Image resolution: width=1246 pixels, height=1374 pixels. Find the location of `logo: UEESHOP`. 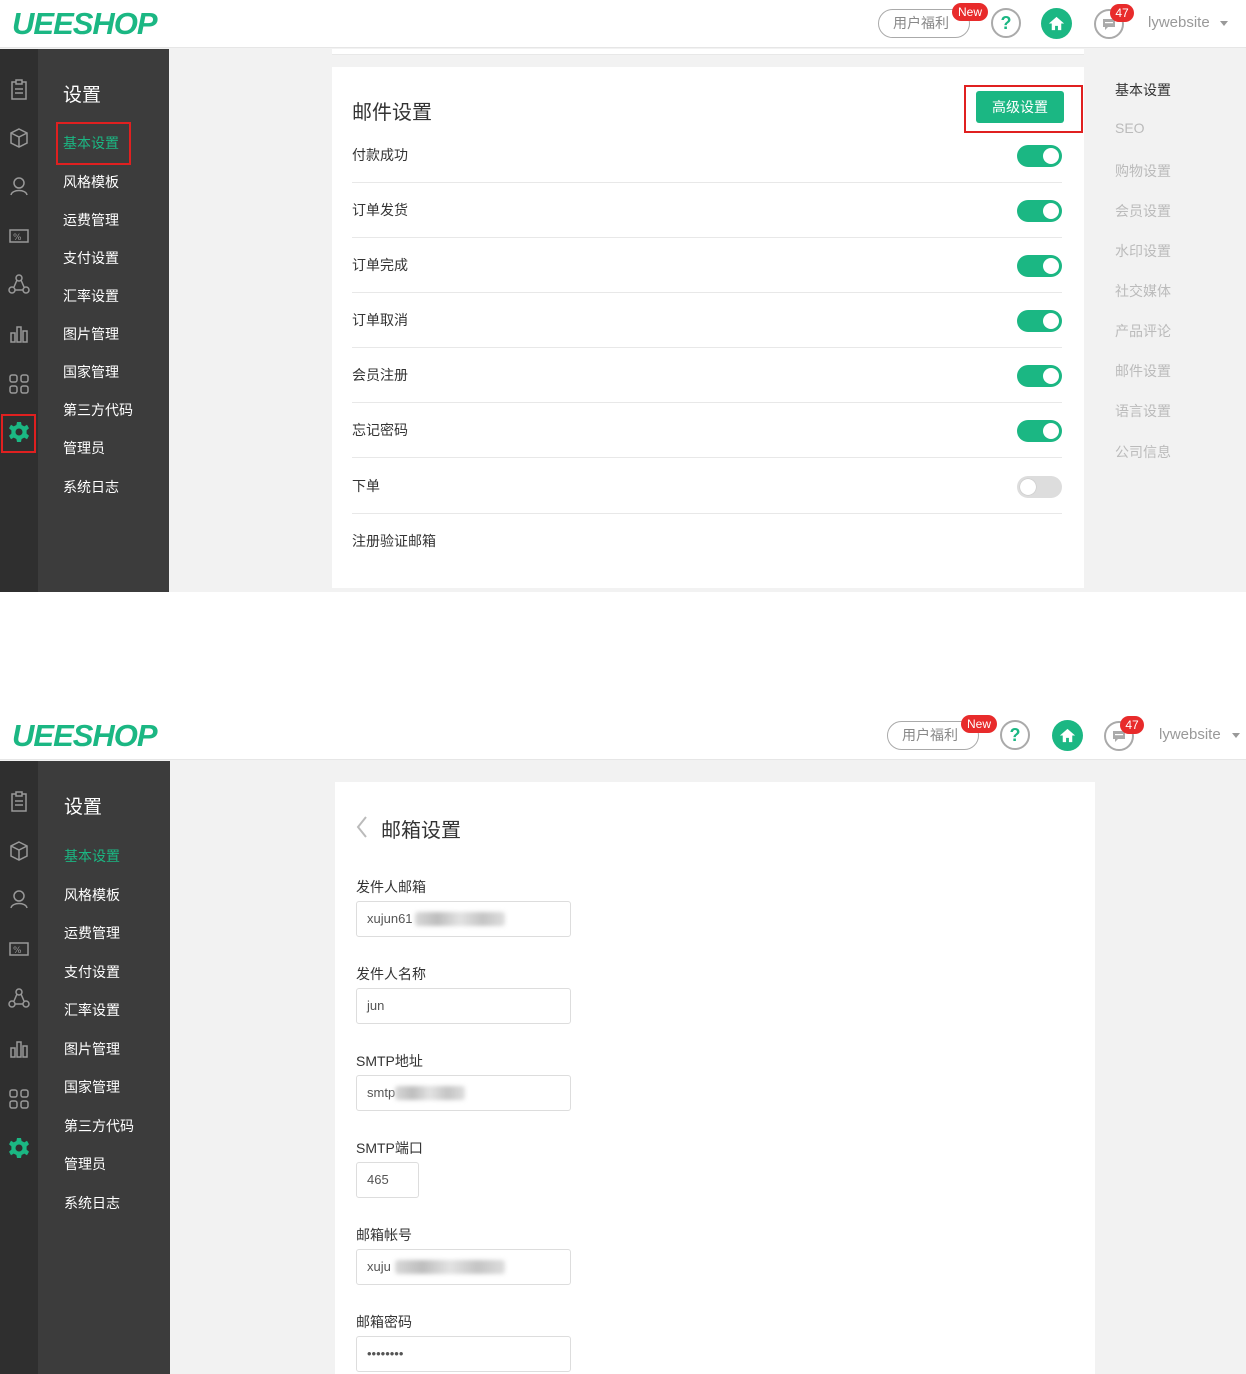

logo: UEESHOP is located at coordinates (85, 23).